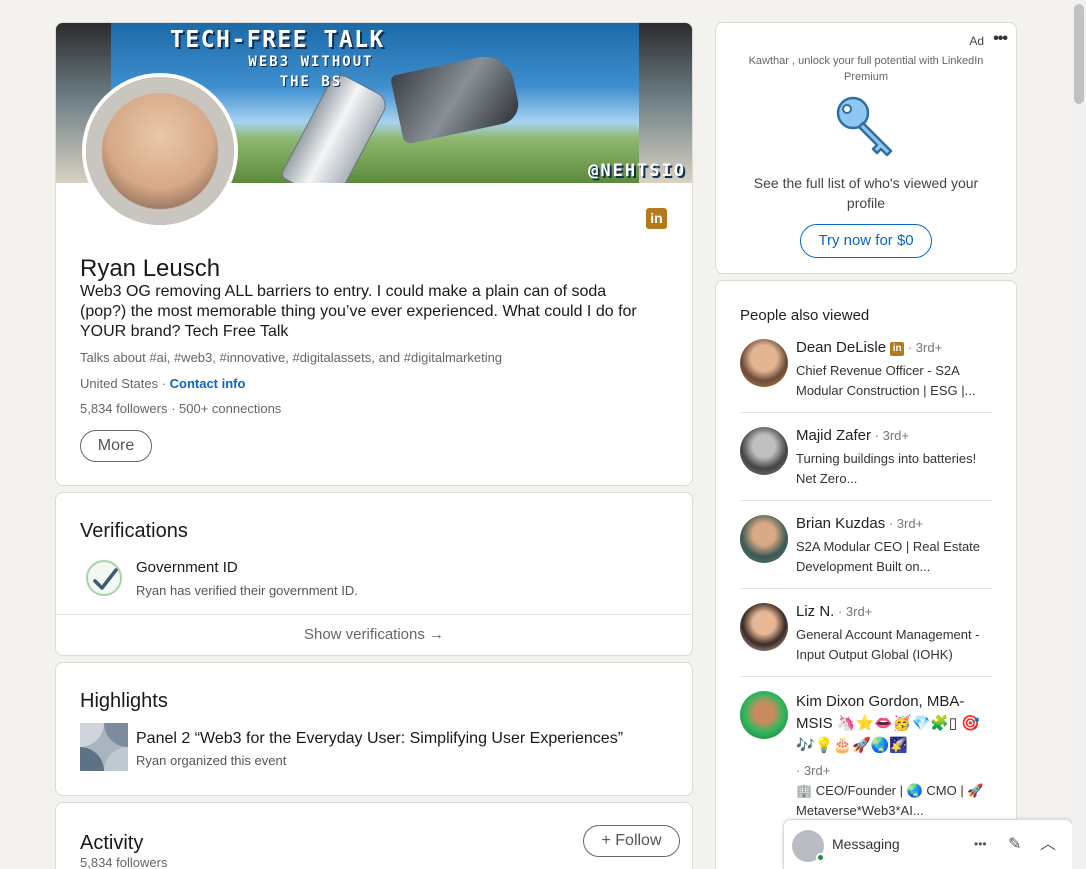 This screenshot has height=869, width=1086. What do you see at coordinates (277, 40) in the screenshot?
I see `banner-title: TECH-FREE TALK` at bounding box center [277, 40].